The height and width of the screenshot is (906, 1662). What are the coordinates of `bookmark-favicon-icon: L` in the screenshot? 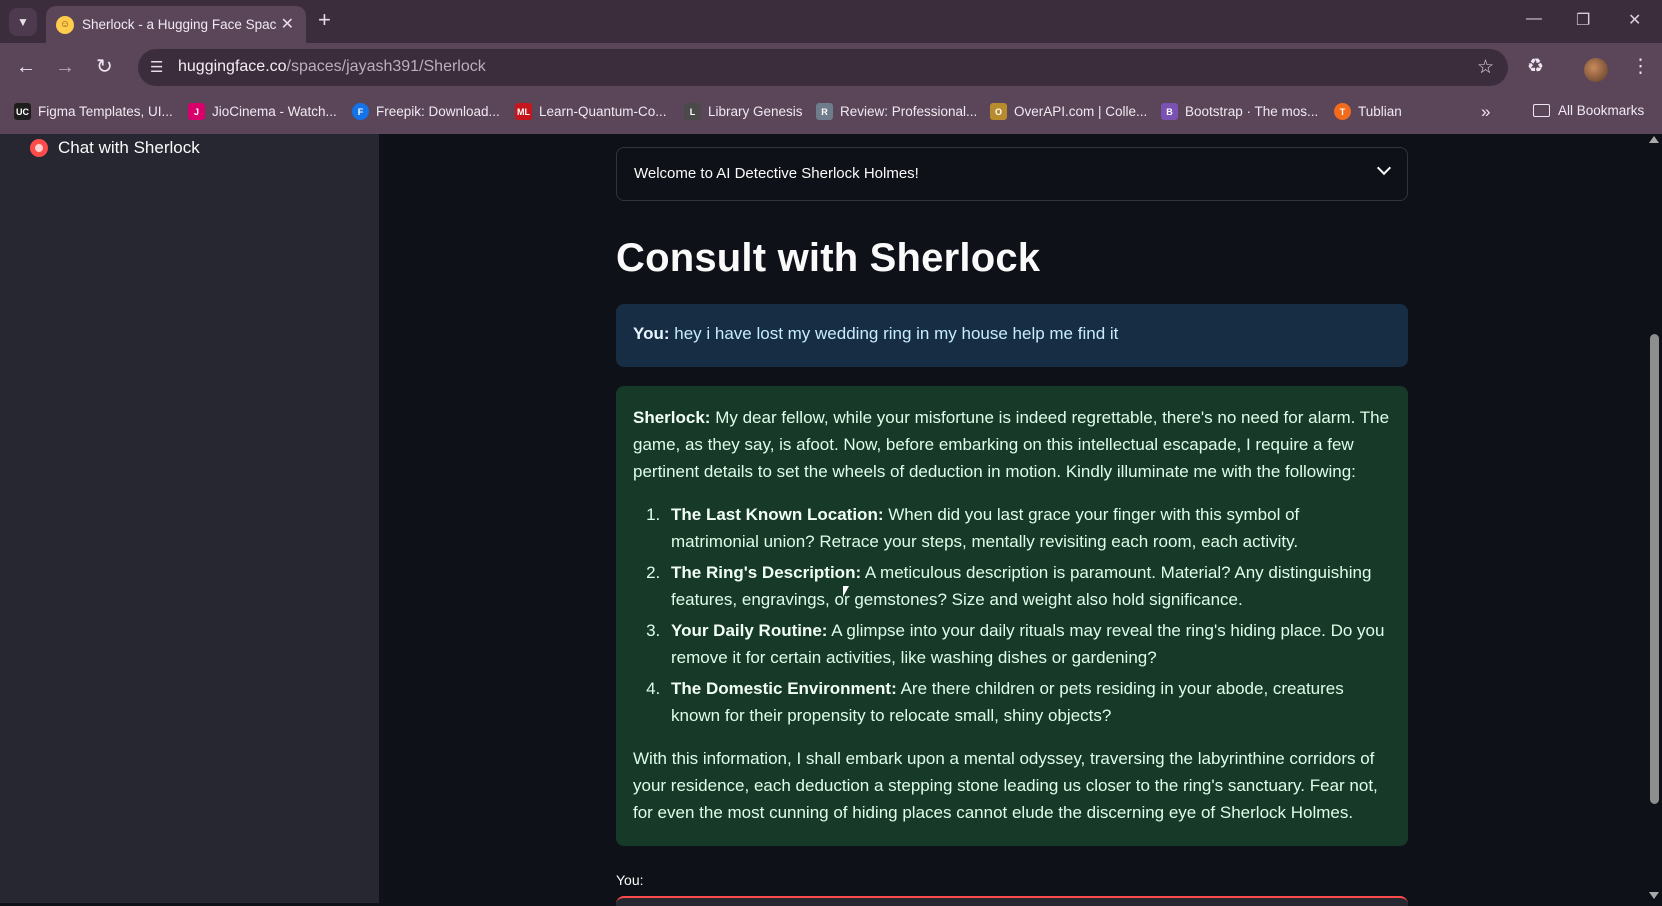 It's located at (692, 111).